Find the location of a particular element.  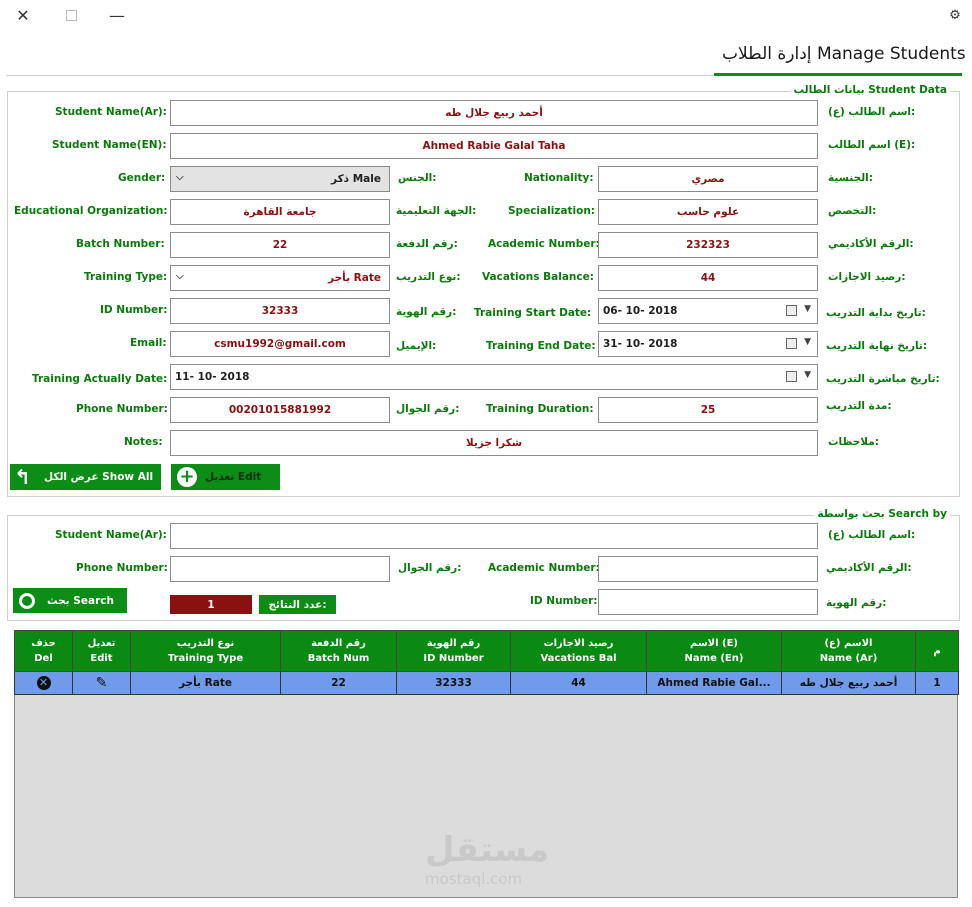

app-icon: ⚙ is located at coordinates (955, 15).